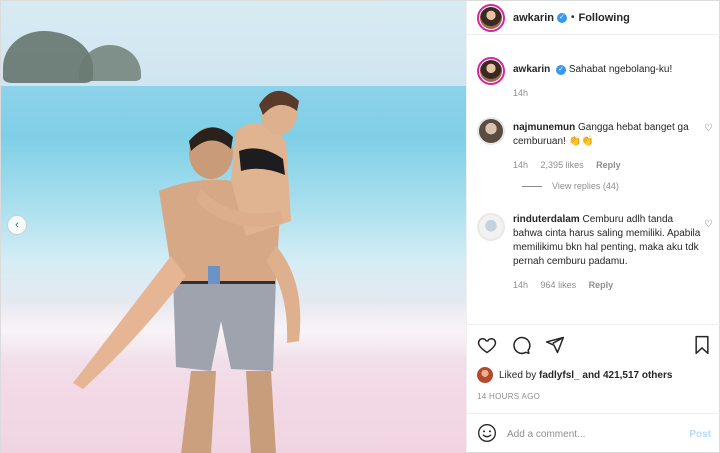 This screenshot has width=720, height=453. Describe the element at coordinates (487, 434) in the screenshot. I see `emoji-icon` at that location.